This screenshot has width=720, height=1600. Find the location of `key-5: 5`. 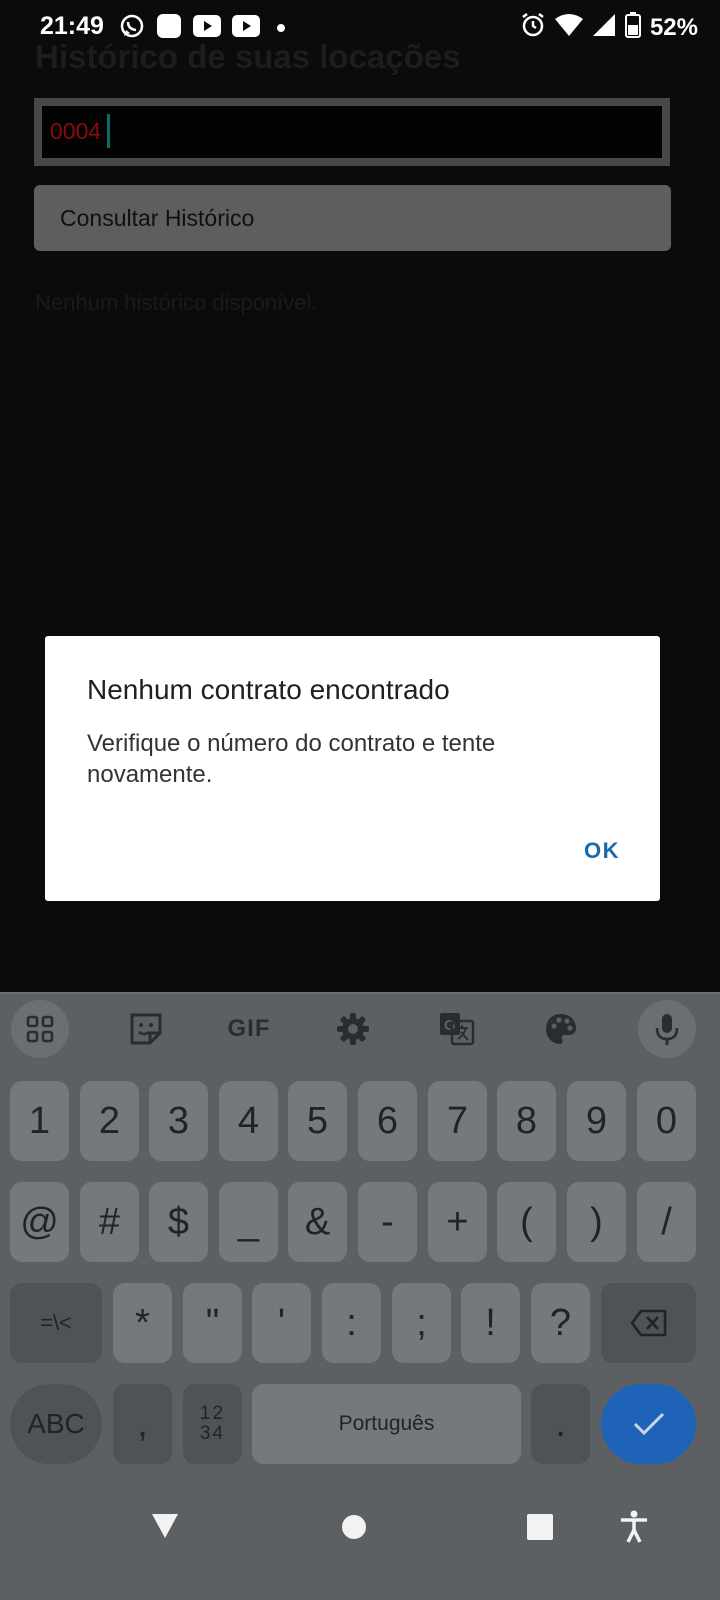

key-5: 5 is located at coordinates (317, 1121).